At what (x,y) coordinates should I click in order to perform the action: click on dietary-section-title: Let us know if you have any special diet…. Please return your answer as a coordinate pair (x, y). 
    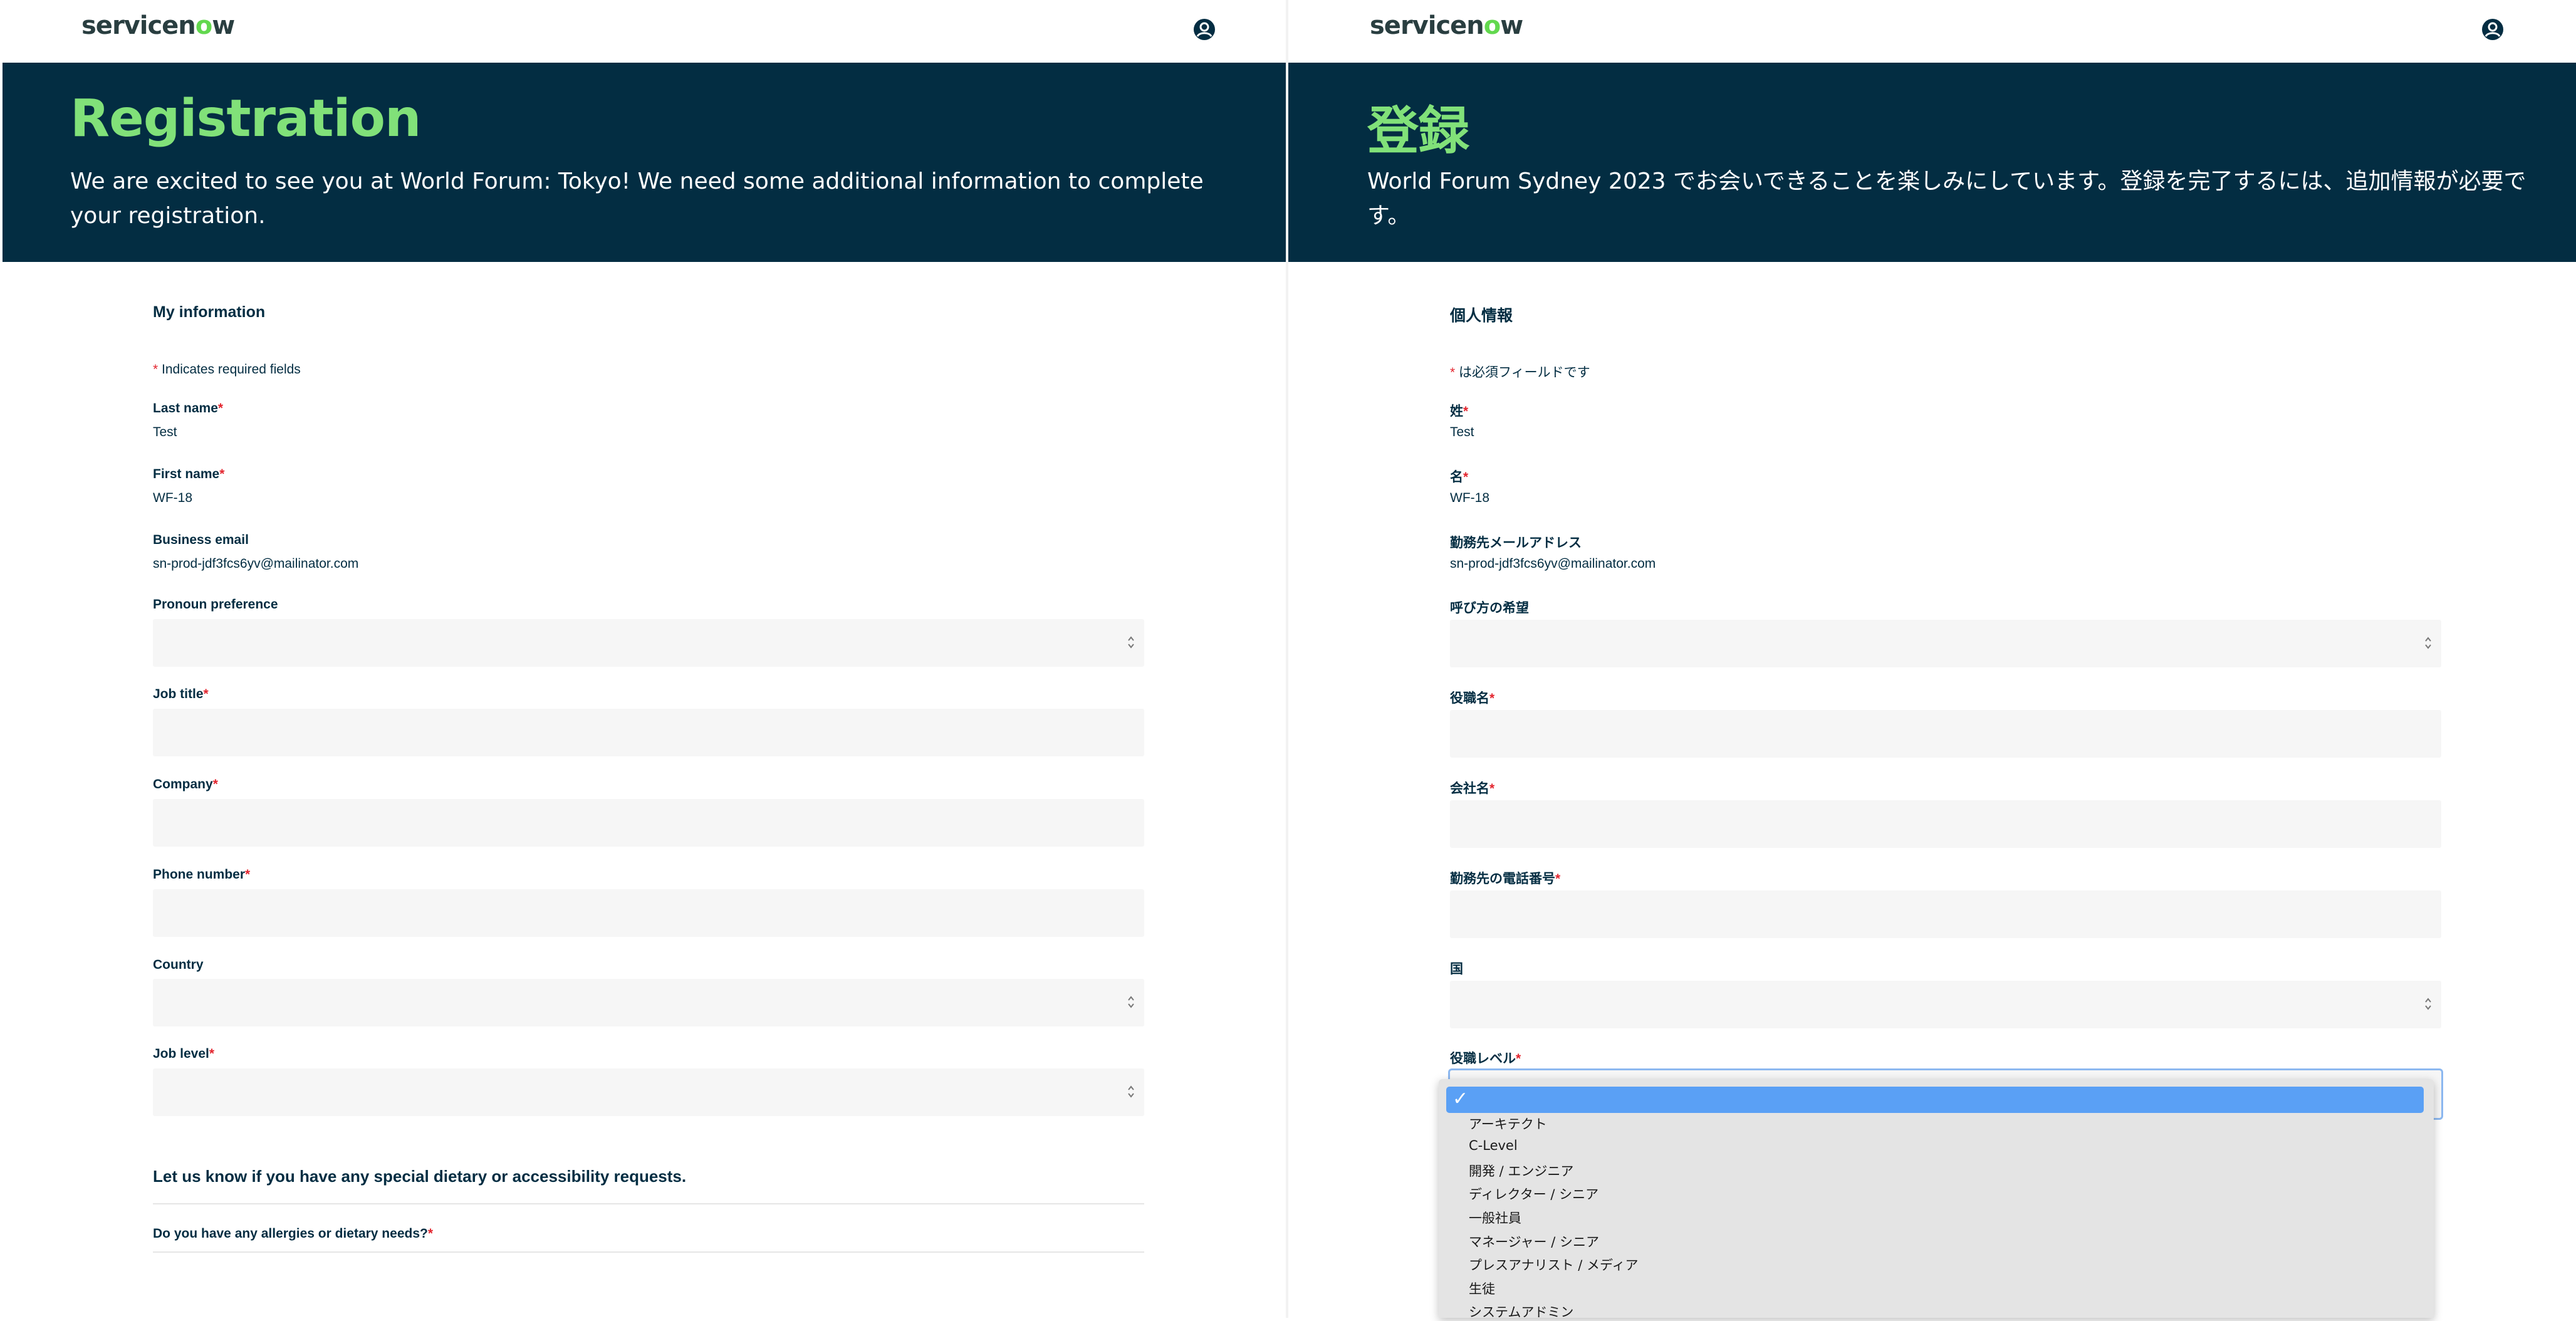
    Looking at the image, I should click on (420, 1176).